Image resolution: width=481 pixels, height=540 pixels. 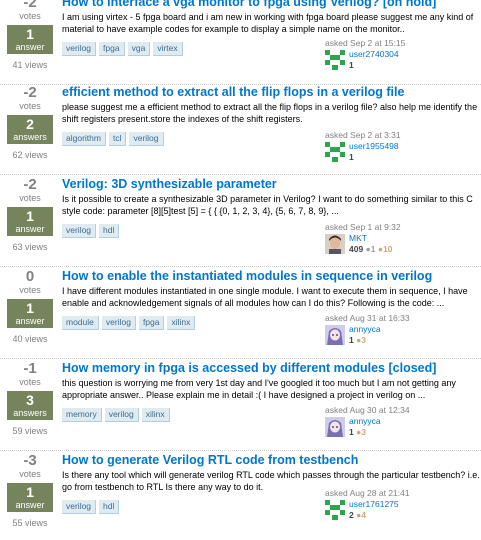 What do you see at coordinates (358, 238) in the screenshot?
I see `user-name-link: MKT` at bounding box center [358, 238].